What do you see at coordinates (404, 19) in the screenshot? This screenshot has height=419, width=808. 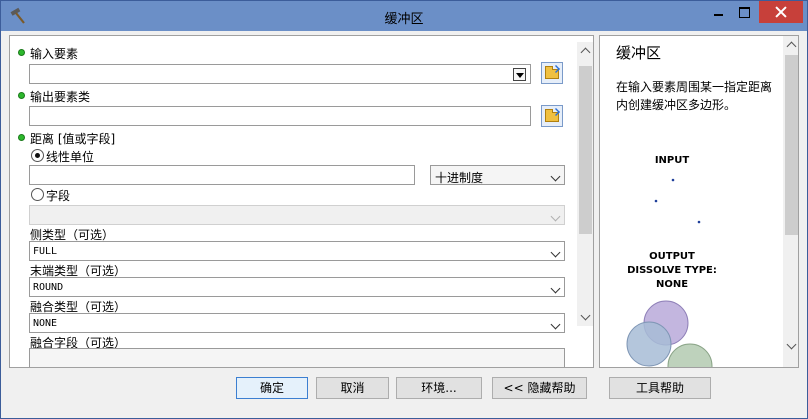 I see `window-title: 缓冲区` at bounding box center [404, 19].